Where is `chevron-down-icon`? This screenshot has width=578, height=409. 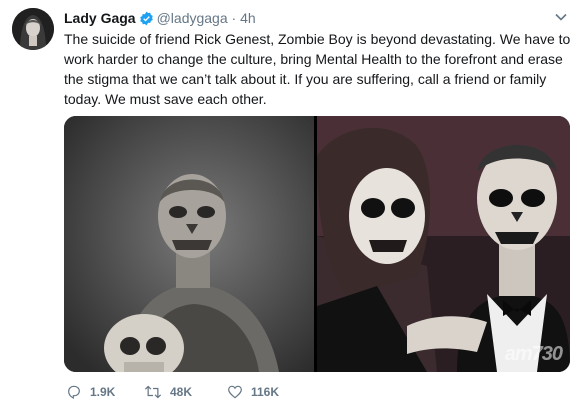 chevron-down-icon is located at coordinates (561, 17).